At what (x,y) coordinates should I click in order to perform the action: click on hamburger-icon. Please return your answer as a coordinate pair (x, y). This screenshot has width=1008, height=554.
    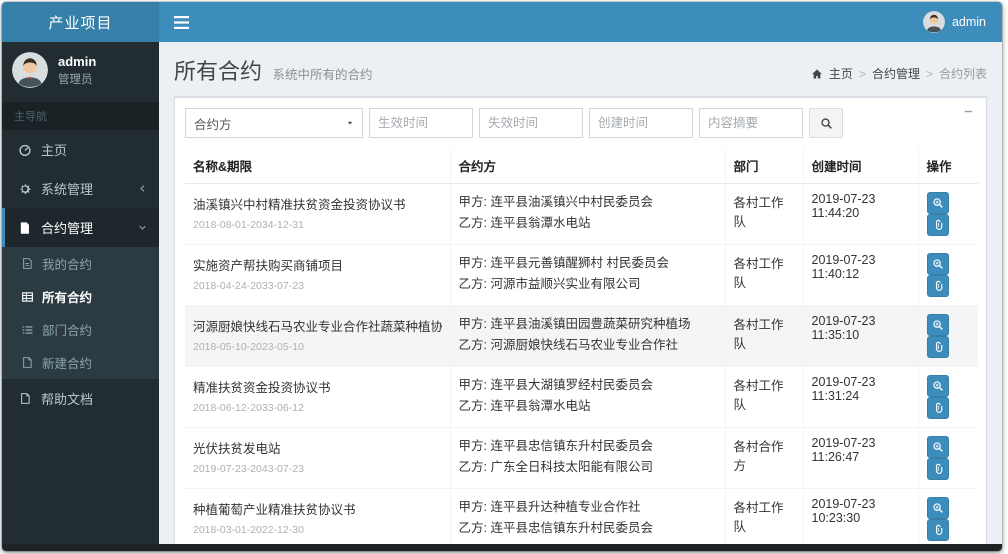
    Looking at the image, I should click on (181, 22).